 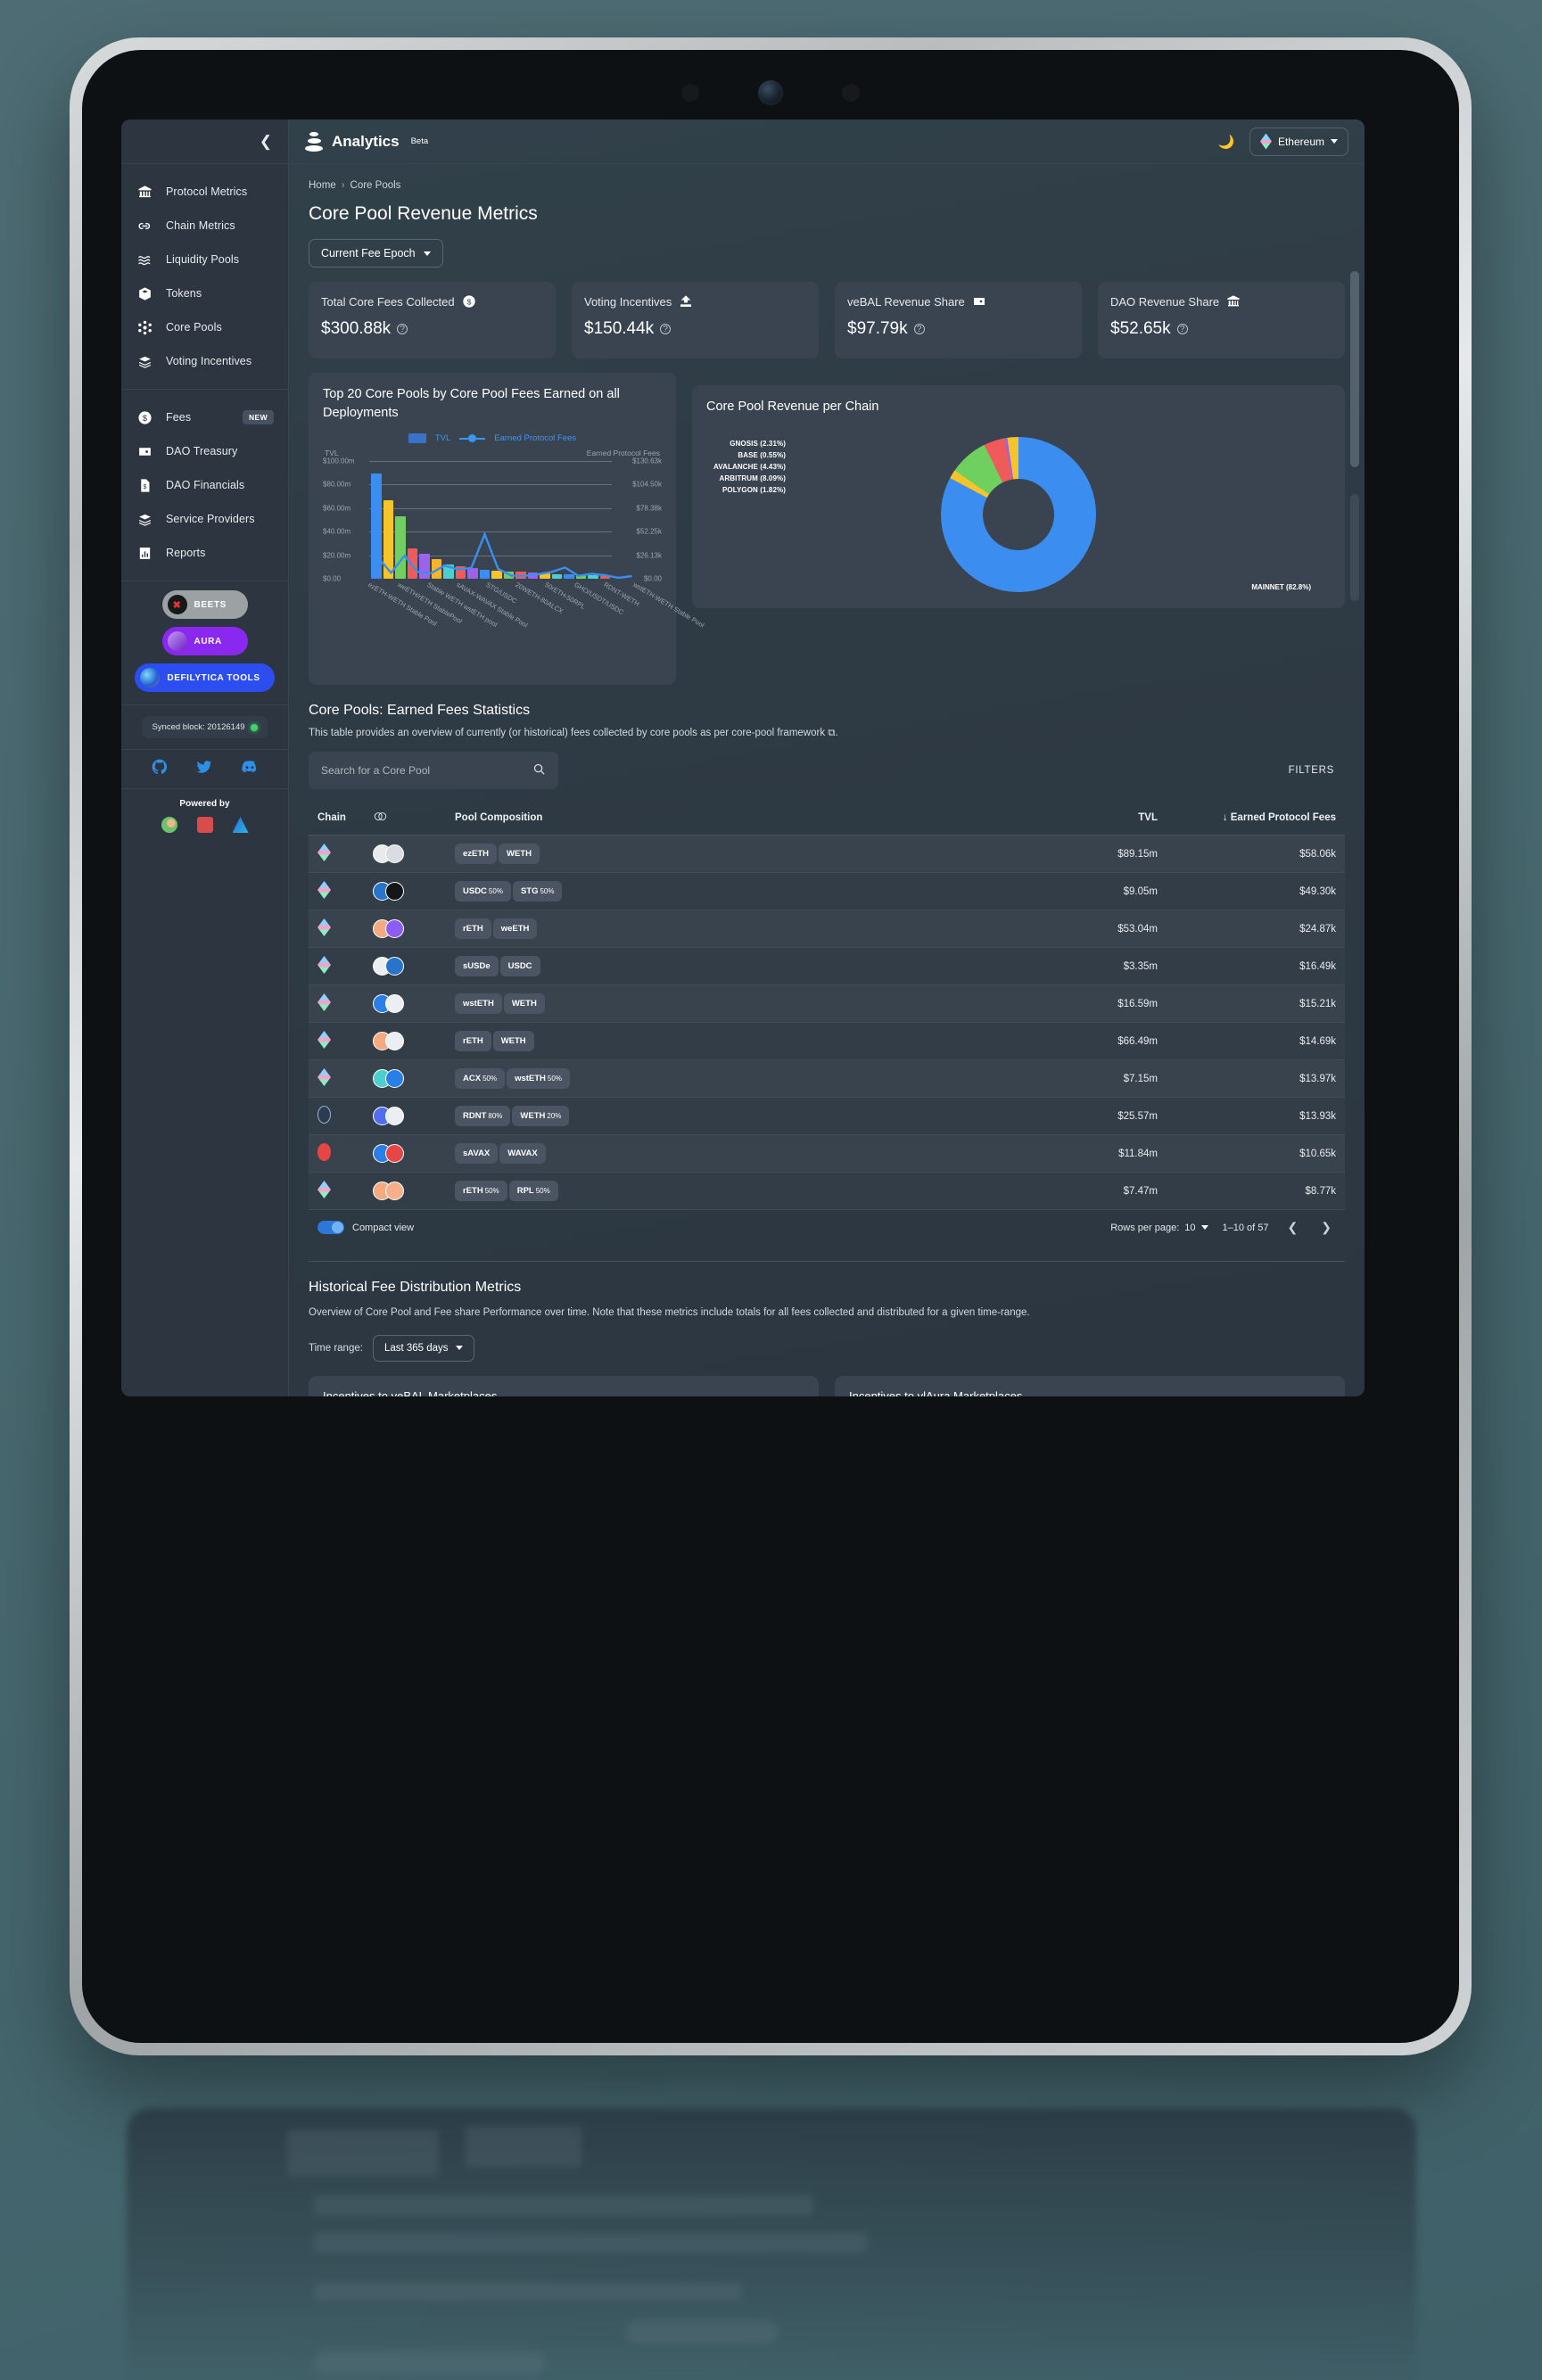 I want to click on table-row: wstETH WETH $16.59m $15.21k, so click(x=827, y=1004).